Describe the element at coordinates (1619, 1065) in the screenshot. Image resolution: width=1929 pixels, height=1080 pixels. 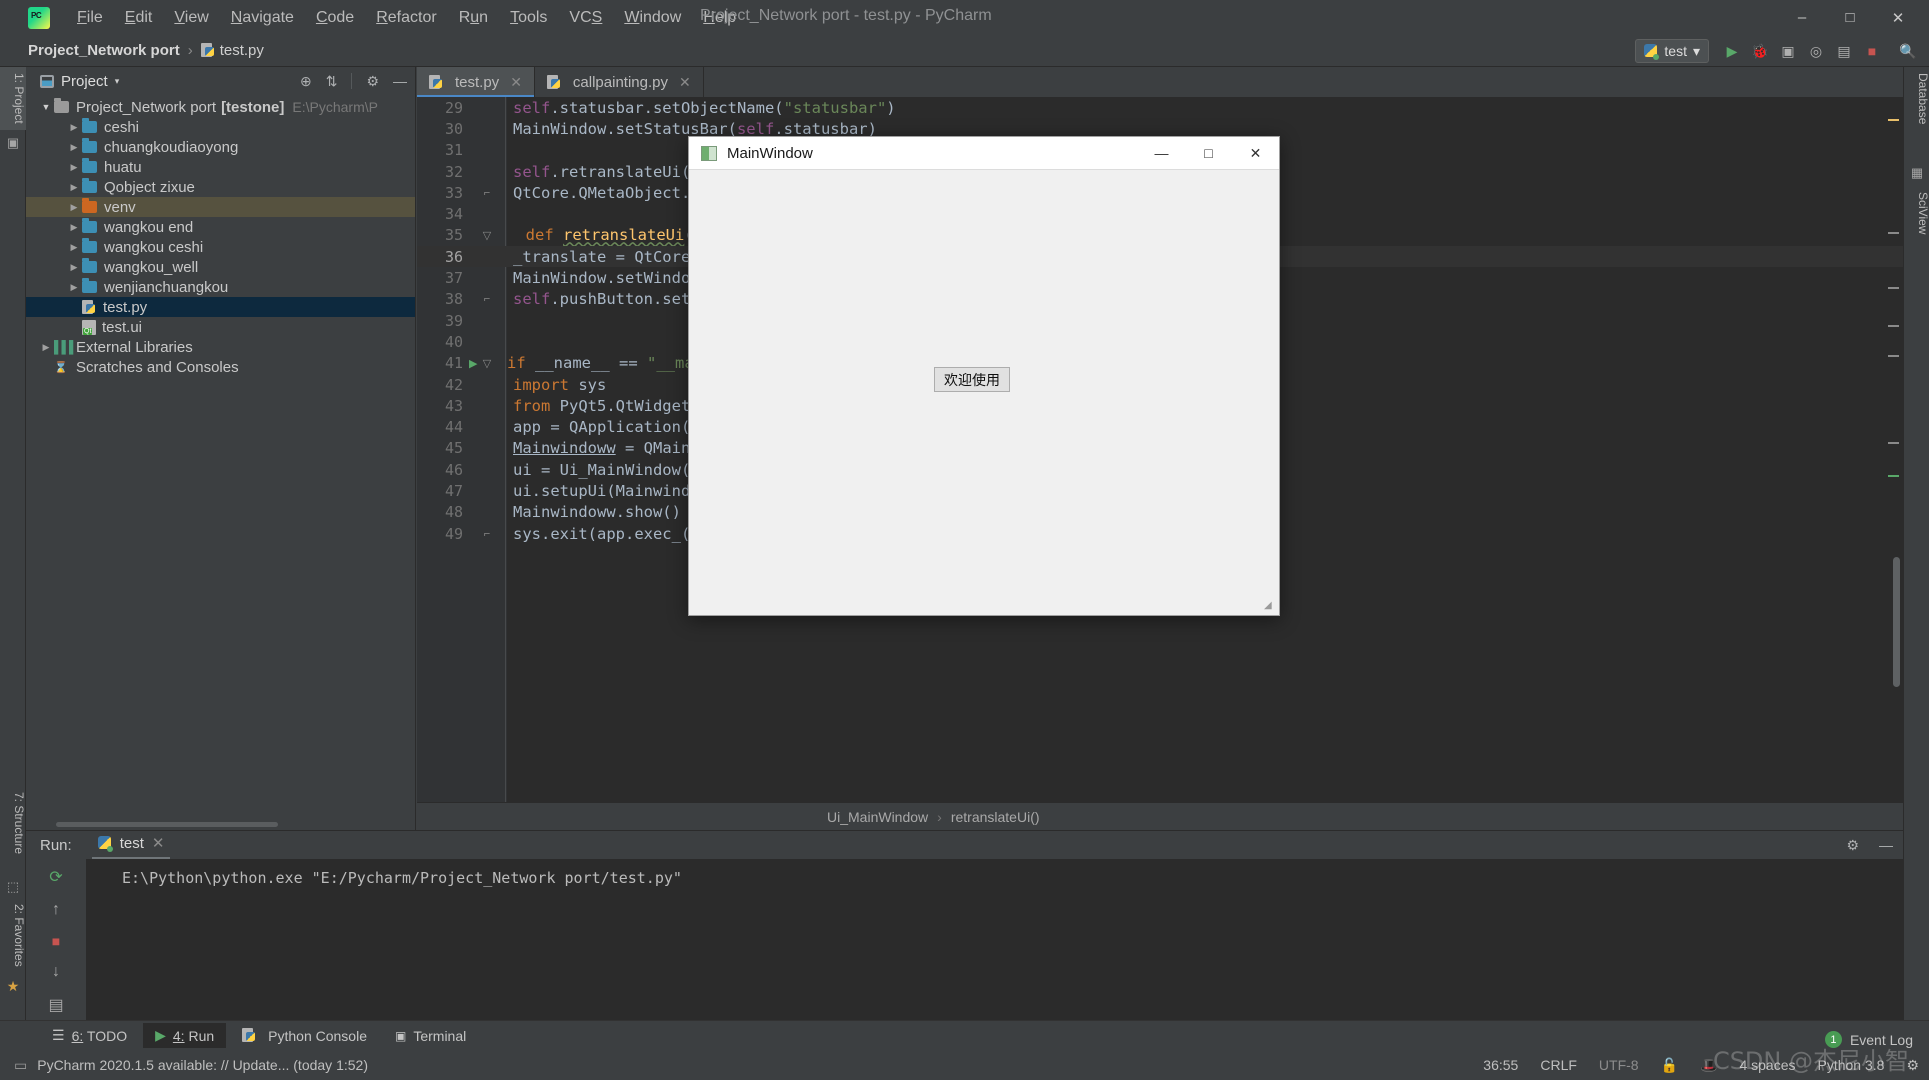
I see `file-encoding: UTF-8` at that location.